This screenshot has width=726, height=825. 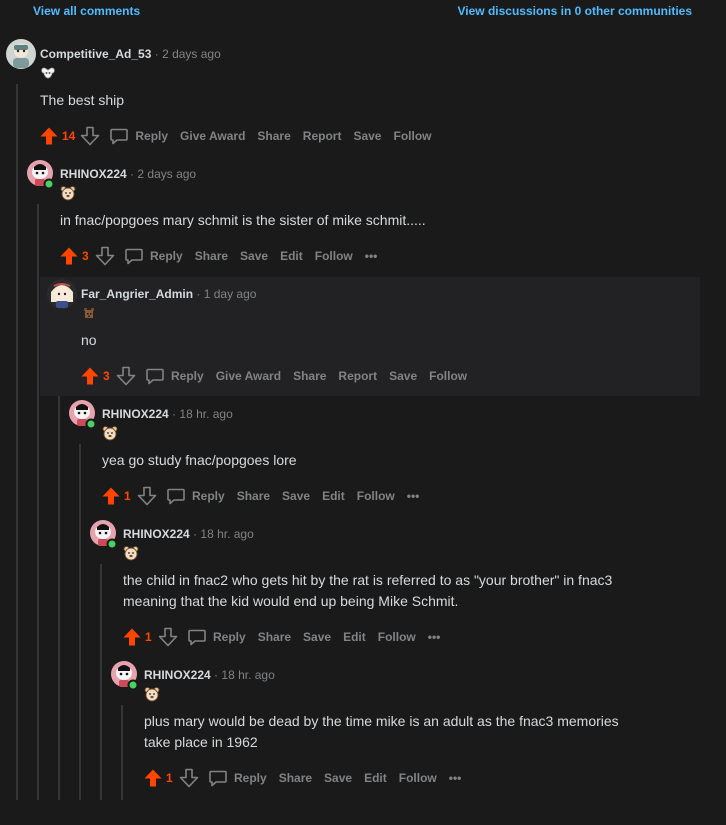 I want to click on username: Far_Angrier_Admin, so click(x=137, y=294).